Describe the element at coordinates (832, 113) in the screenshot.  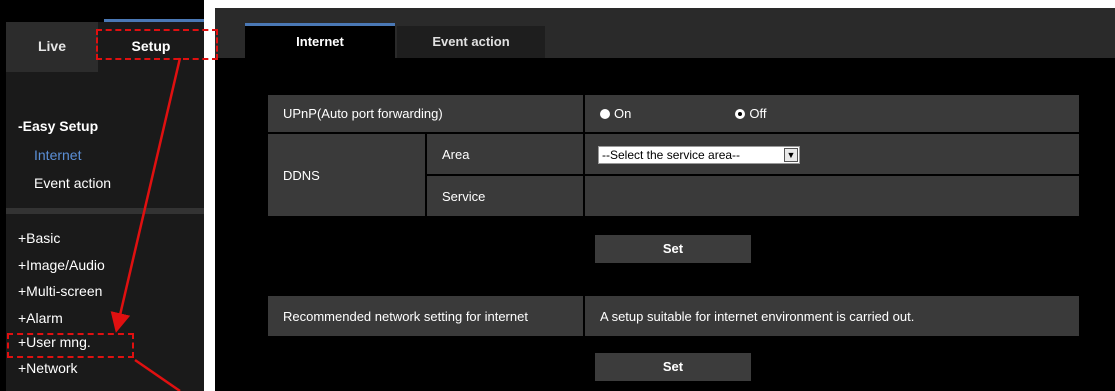
I see `upnp-options: On Off` at that location.